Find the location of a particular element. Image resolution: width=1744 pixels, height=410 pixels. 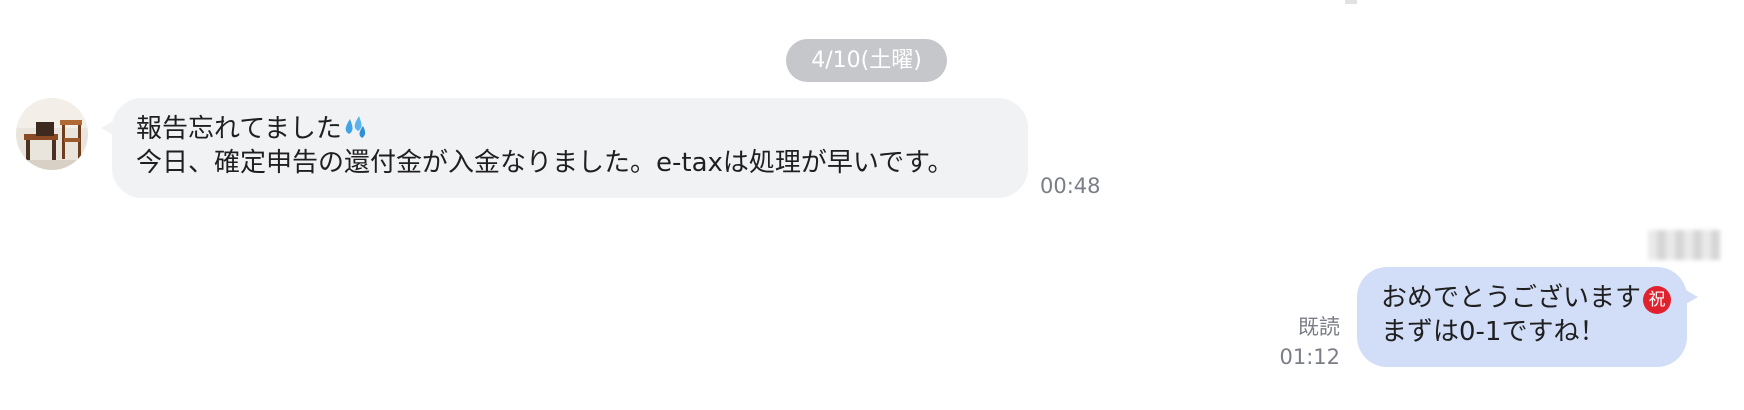

sweat-droplets-icon is located at coordinates (356, 128).